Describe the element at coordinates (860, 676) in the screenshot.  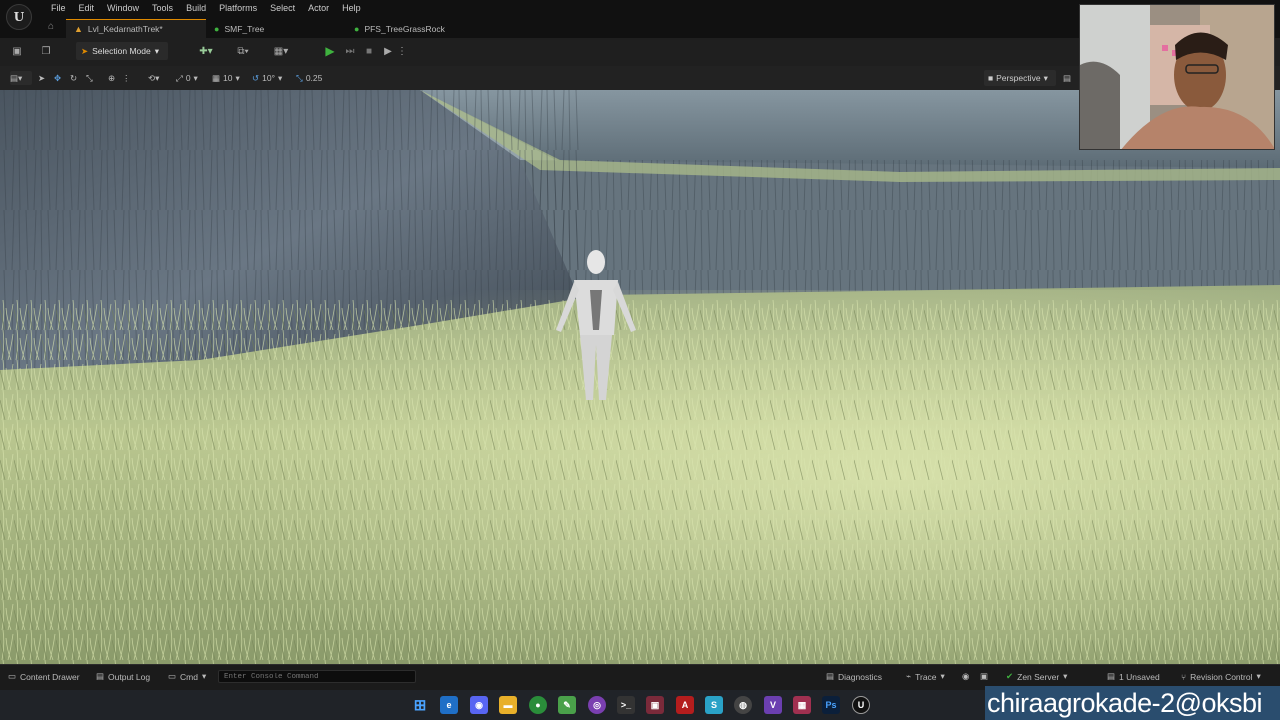
I see `diagnostics-label: Diagnostics` at that location.